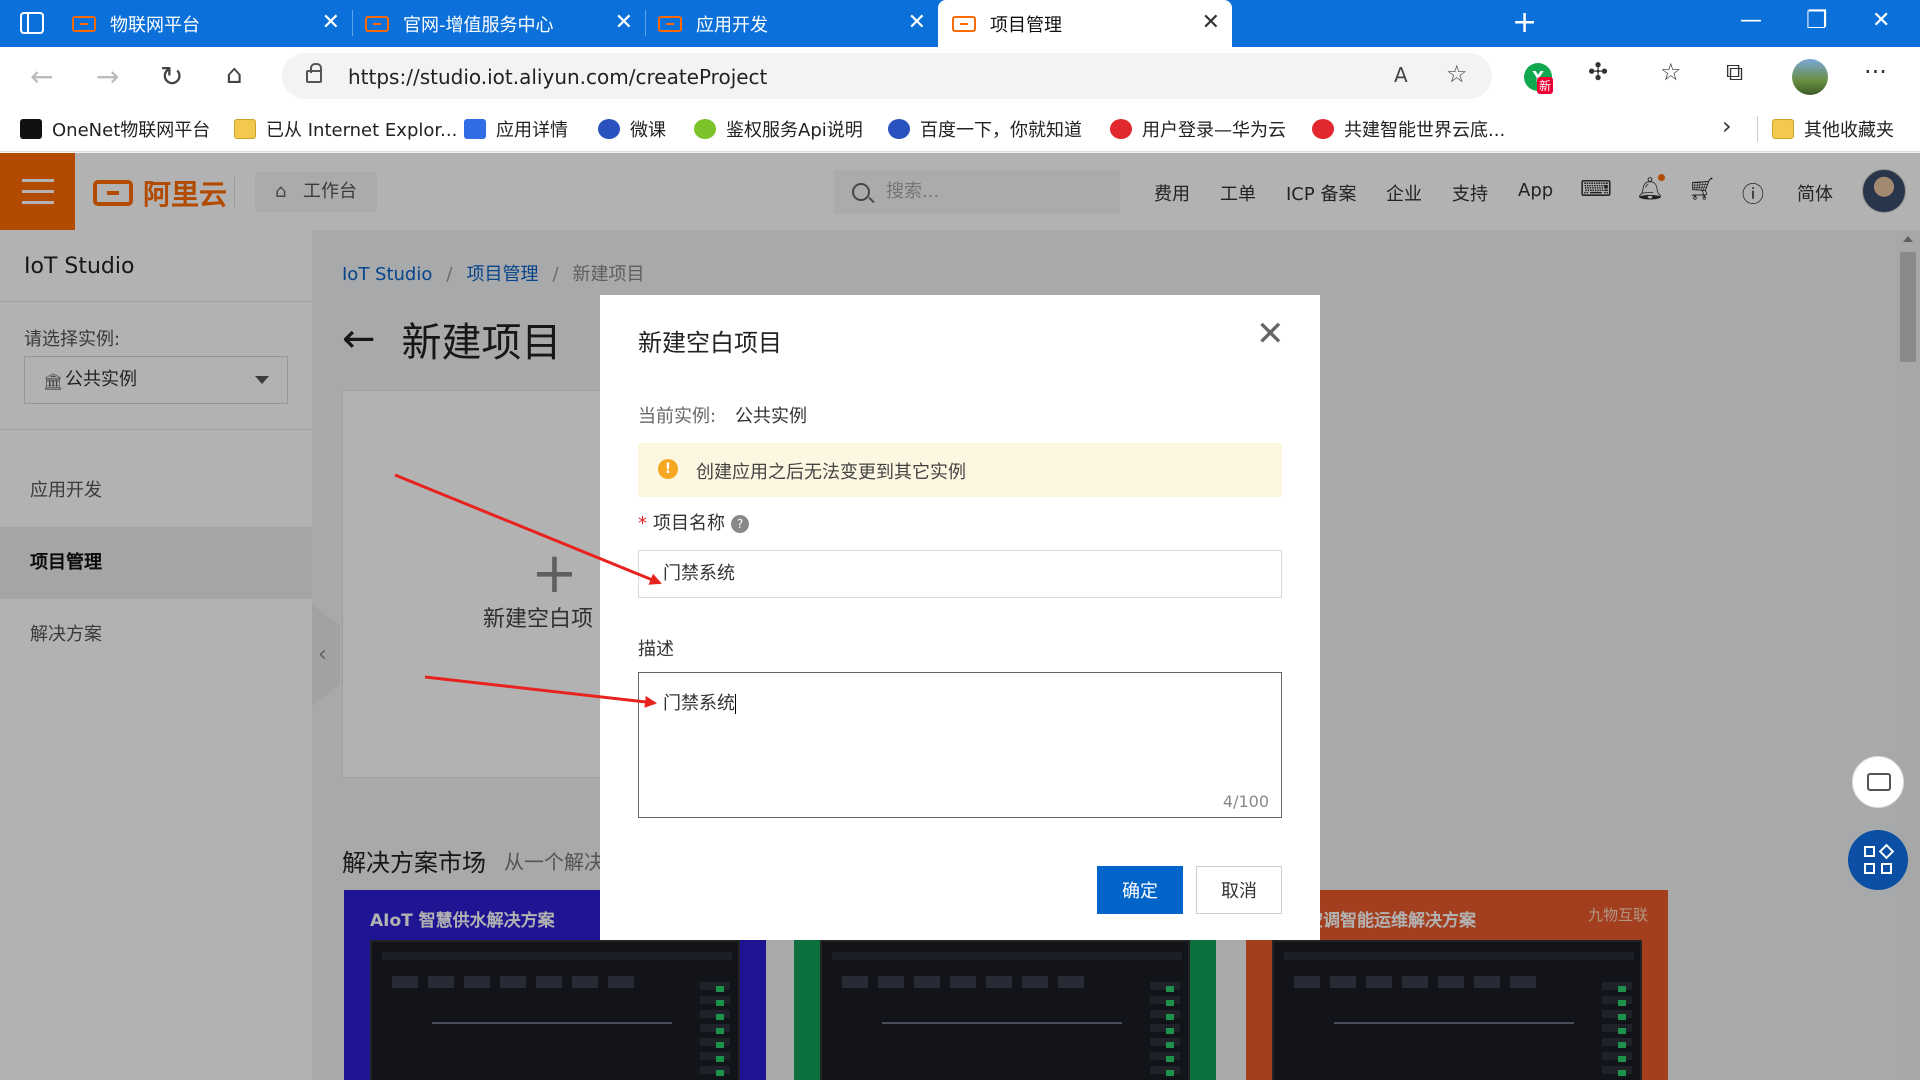 The height and width of the screenshot is (1080, 1920). I want to click on text-cursor, so click(735, 704).